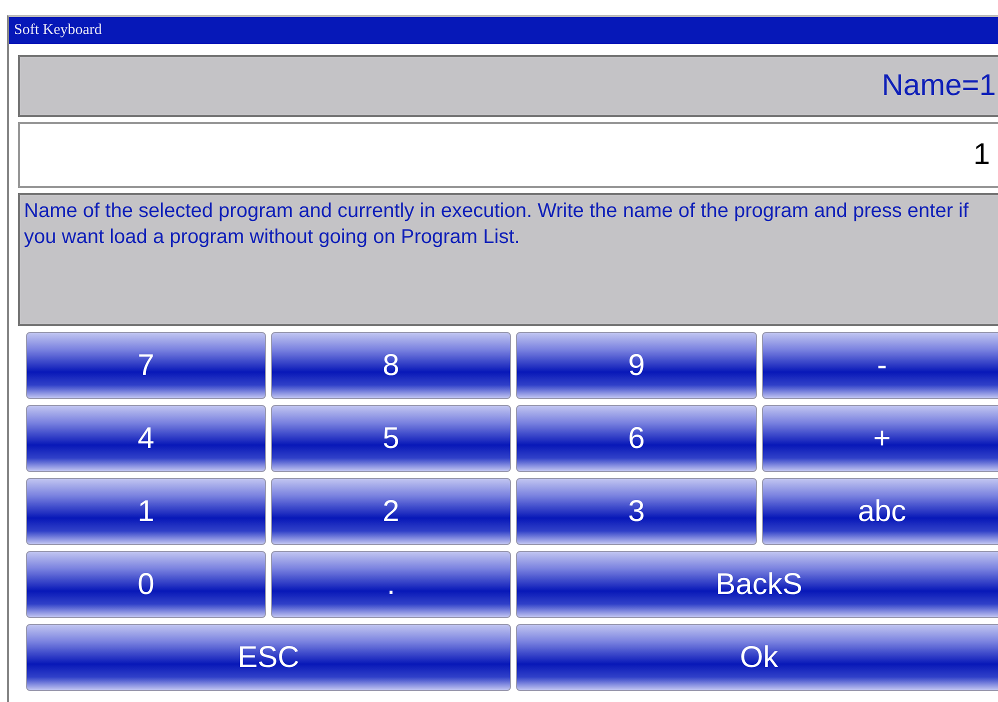 Image resolution: width=998 pixels, height=702 pixels. What do you see at coordinates (268, 657) in the screenshot?
I see `key-button: ESC` at bounding box center [268, 657].